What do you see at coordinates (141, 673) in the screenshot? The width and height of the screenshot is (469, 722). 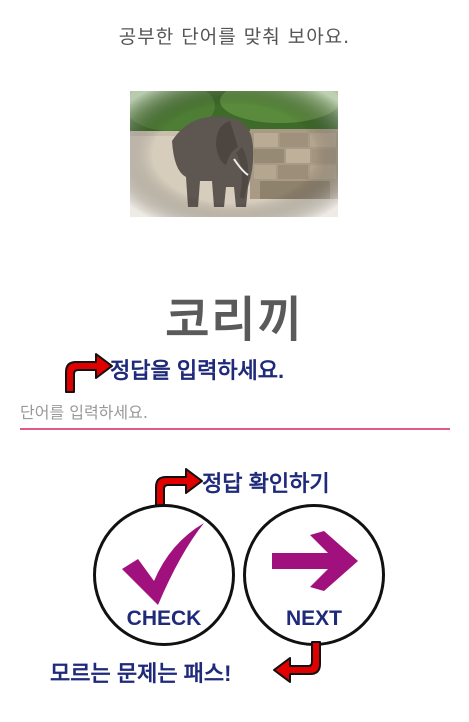 I see `annotation-skip: 모르는 문제는 패스!` at bounding box center [141, 673].